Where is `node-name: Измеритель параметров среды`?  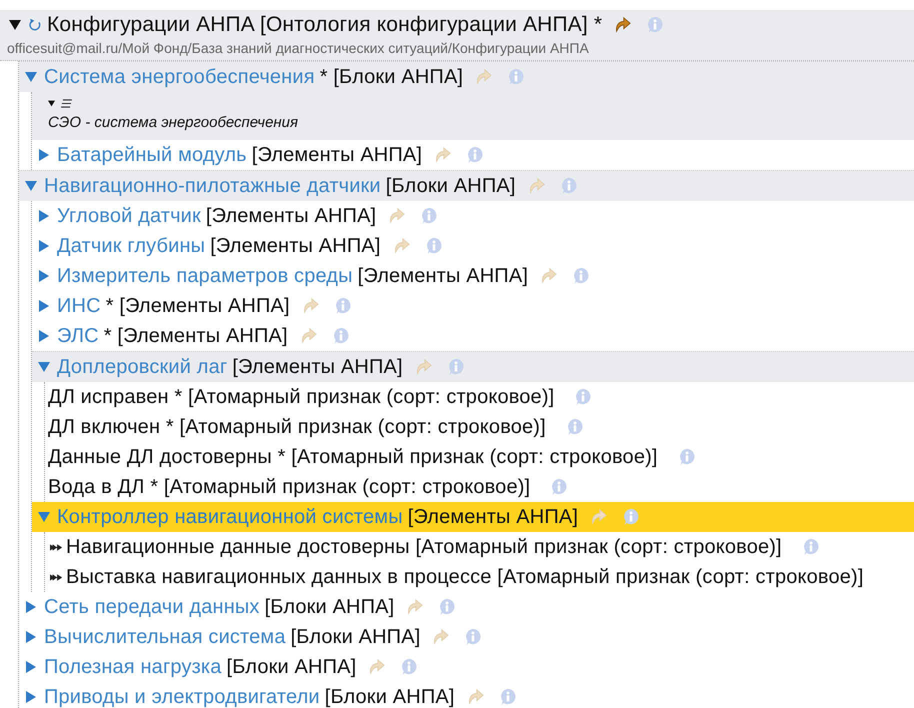 node-name: Измеритель параметров среды is located at coordinates (205, 276).